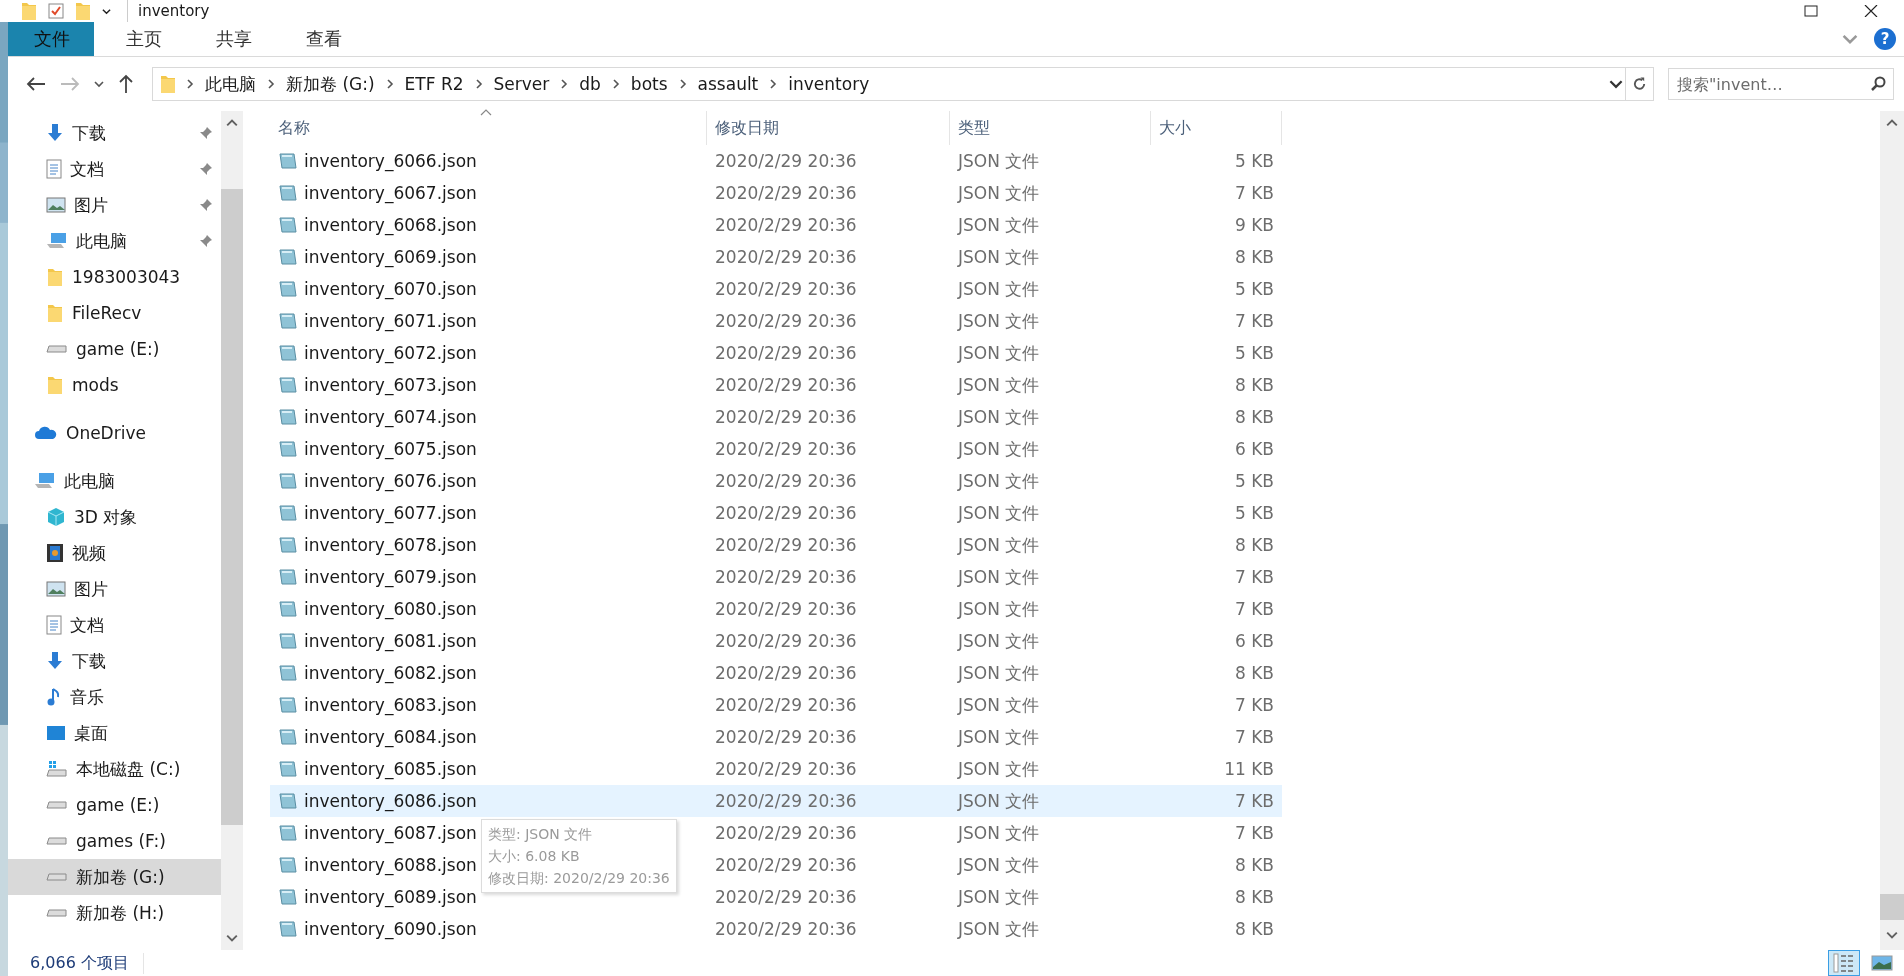 The width and height of the screenshot is (1904, 976). Describe the element at coordinates (829, 84) in the screenshot. I see `breadcrumb: inventory` at that location.